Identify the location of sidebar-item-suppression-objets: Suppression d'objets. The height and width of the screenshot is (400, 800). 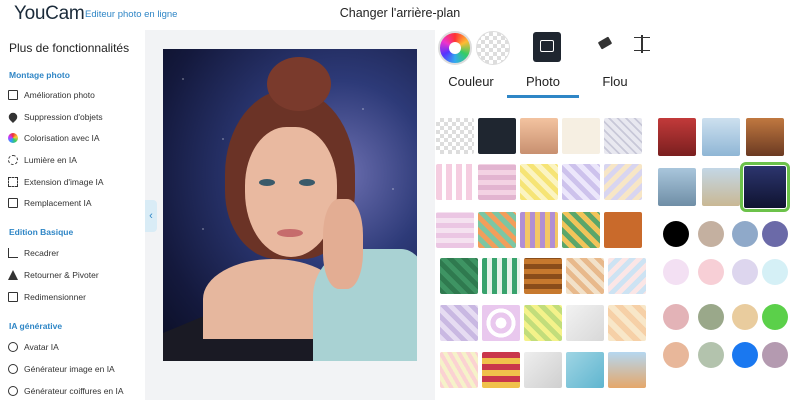
(73, 117).